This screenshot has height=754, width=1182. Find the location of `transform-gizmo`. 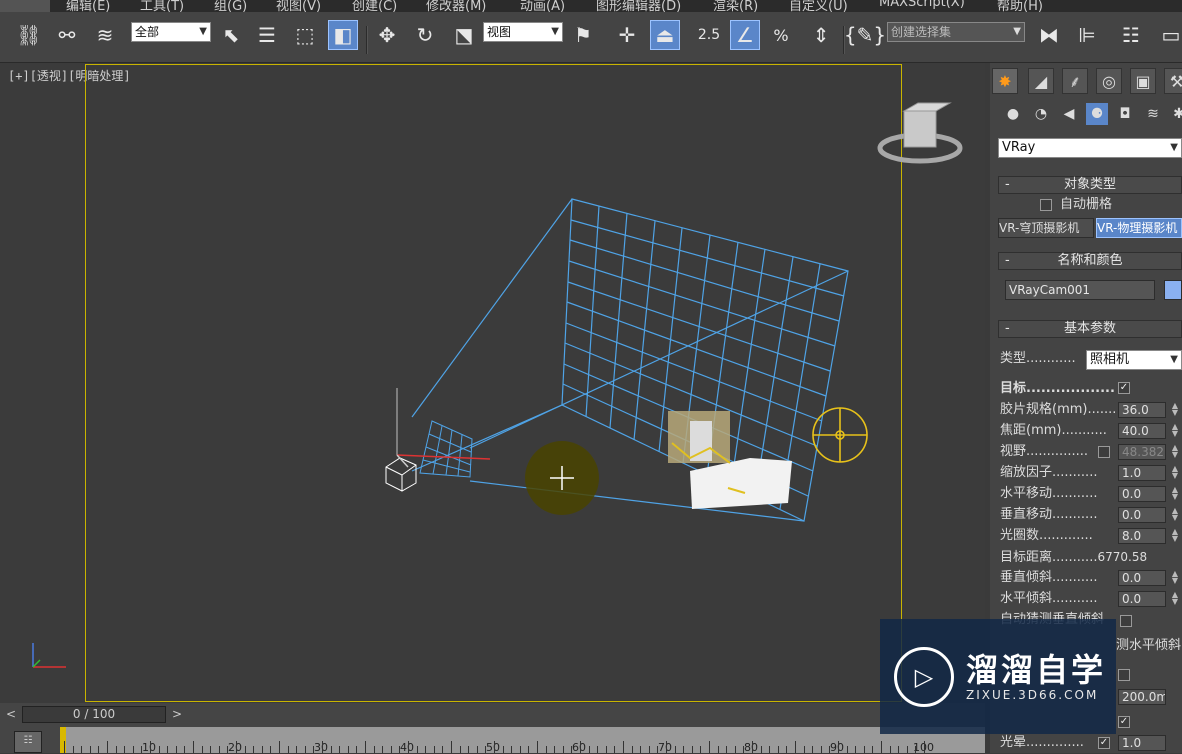

transform-gizmo is located at coordinates (443, 428).